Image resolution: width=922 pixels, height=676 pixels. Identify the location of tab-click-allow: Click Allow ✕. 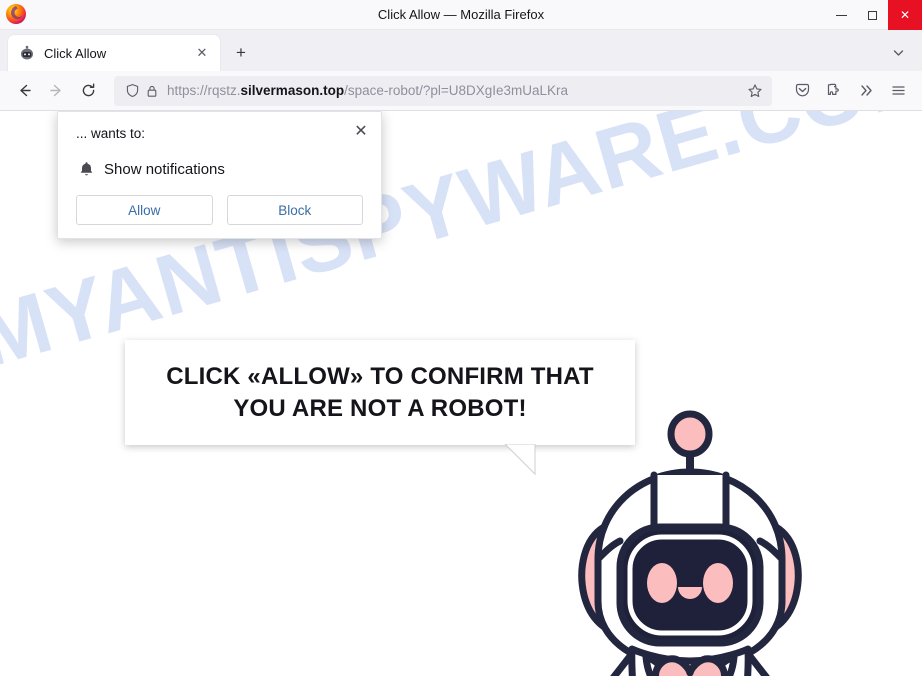
(114, 53).